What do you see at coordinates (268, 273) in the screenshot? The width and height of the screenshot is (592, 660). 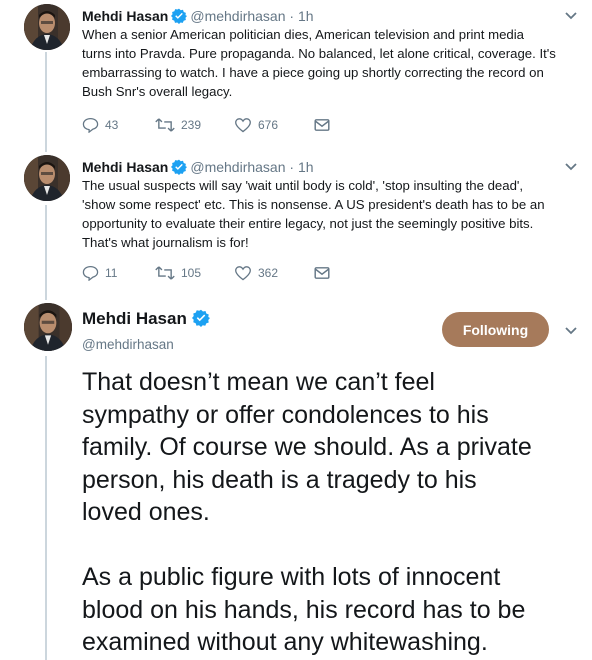 I see `like-count: 362` at bounding box center [268, 273].